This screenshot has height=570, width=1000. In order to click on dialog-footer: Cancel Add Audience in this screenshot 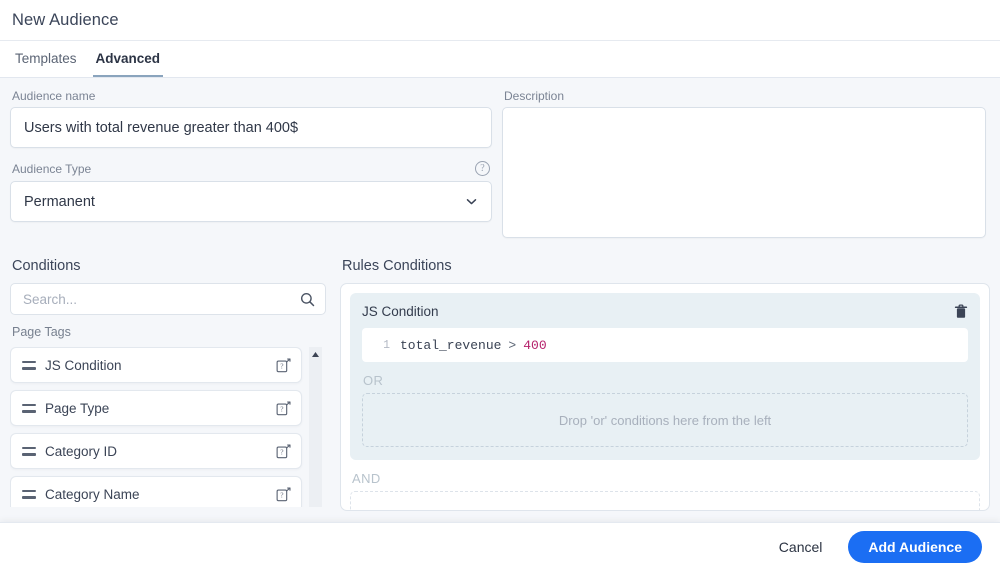, I will do `click(500, 546)`.